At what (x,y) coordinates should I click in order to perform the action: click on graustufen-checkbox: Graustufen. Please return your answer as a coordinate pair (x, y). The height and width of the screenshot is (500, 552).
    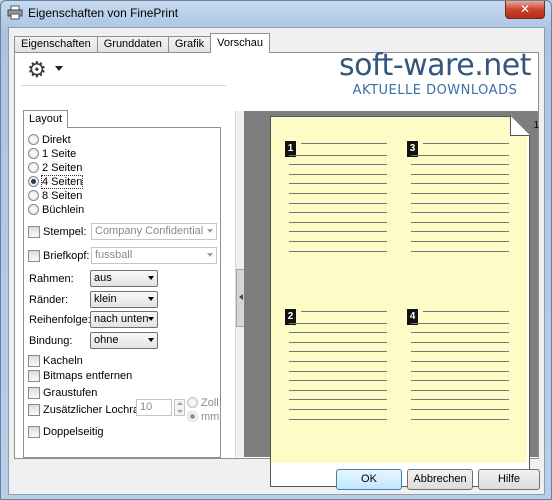
    Looking at the image, I should click on (62, 393).